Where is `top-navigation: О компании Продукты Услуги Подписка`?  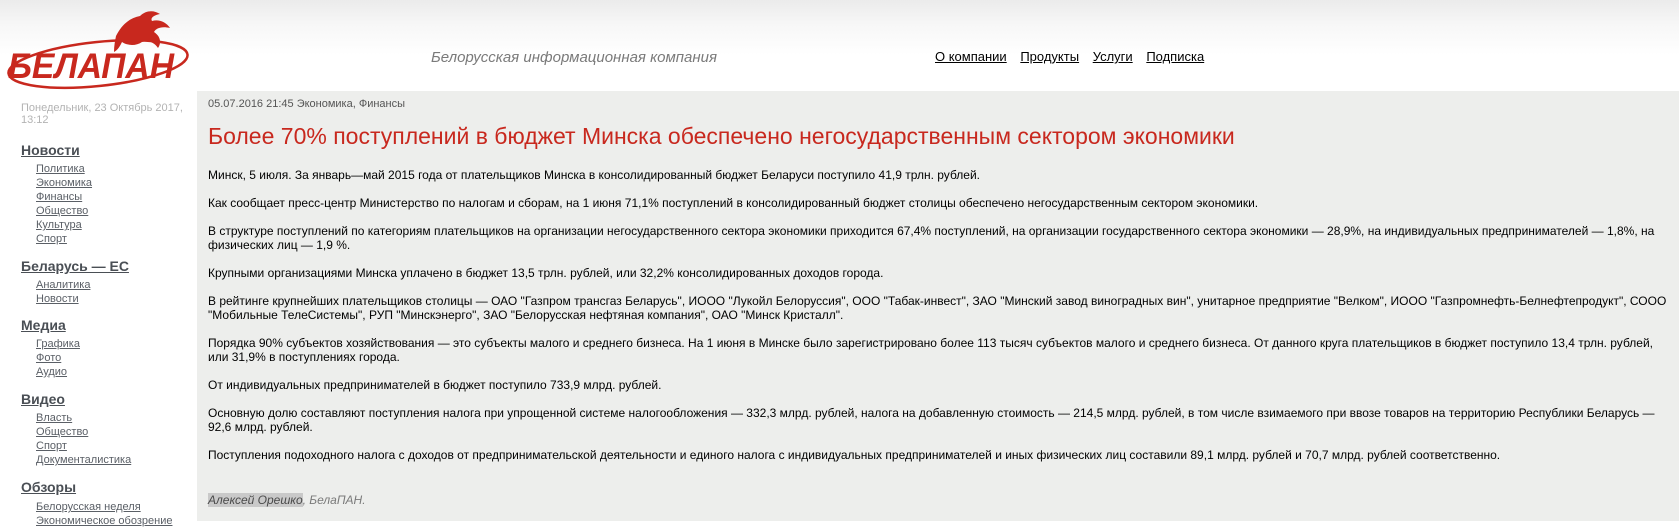
top-navigation: О компании Продукты Услуги Подписка is located at coordinates (1074, 56).